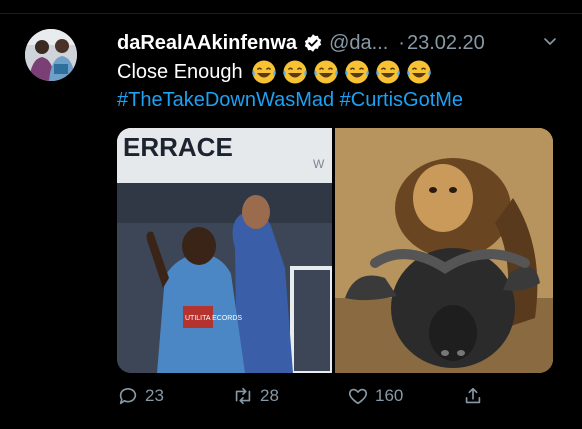 The width and height of the screenshot is (582, 429). I want to click on reply-icon, so click(128, 396).